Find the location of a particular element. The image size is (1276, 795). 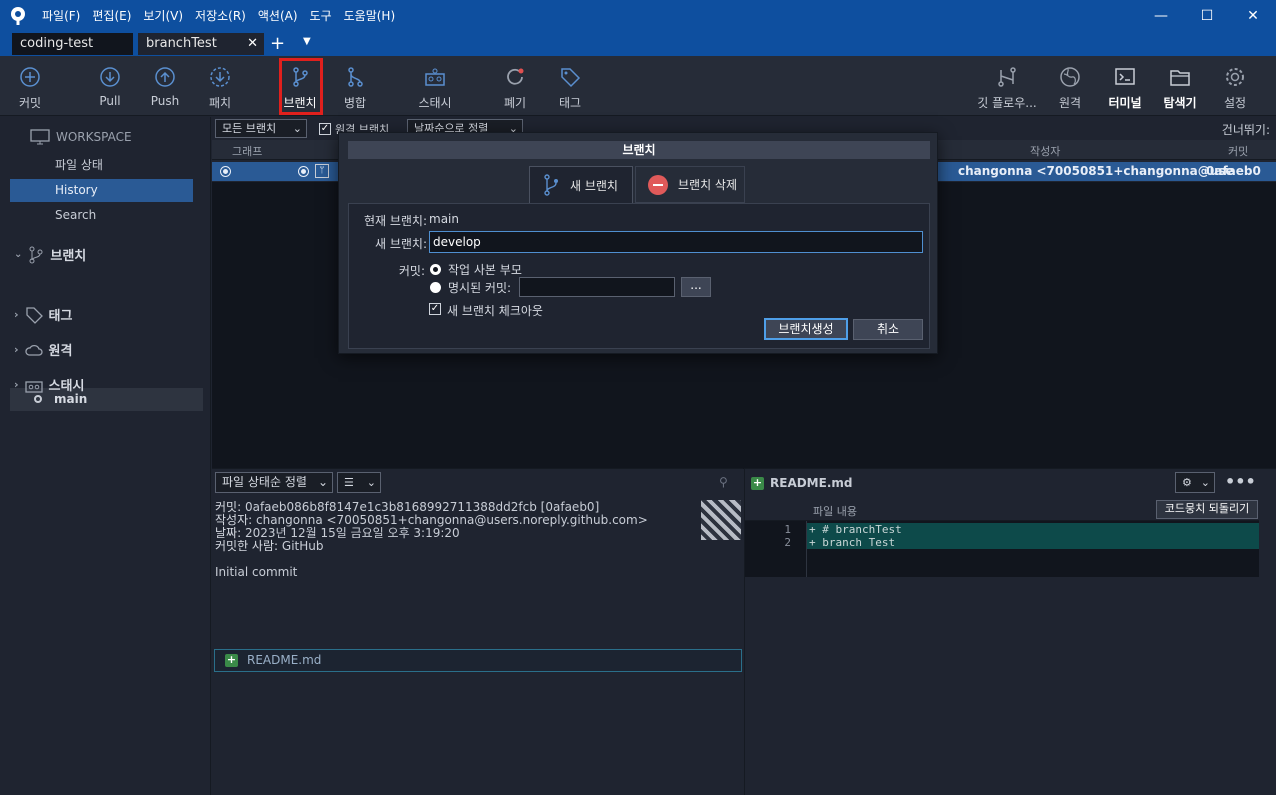

head-node-icon is located at coordinates (303, 171).